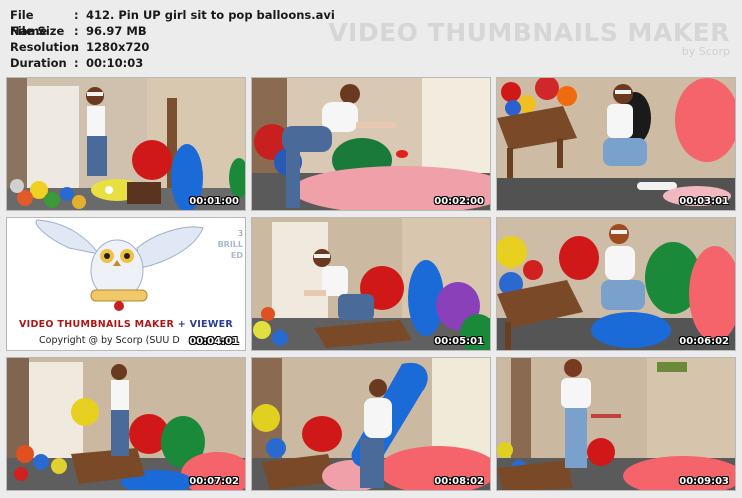  I want to click on thumbnail-timestamp: 00:02:00, so click(459, 201).